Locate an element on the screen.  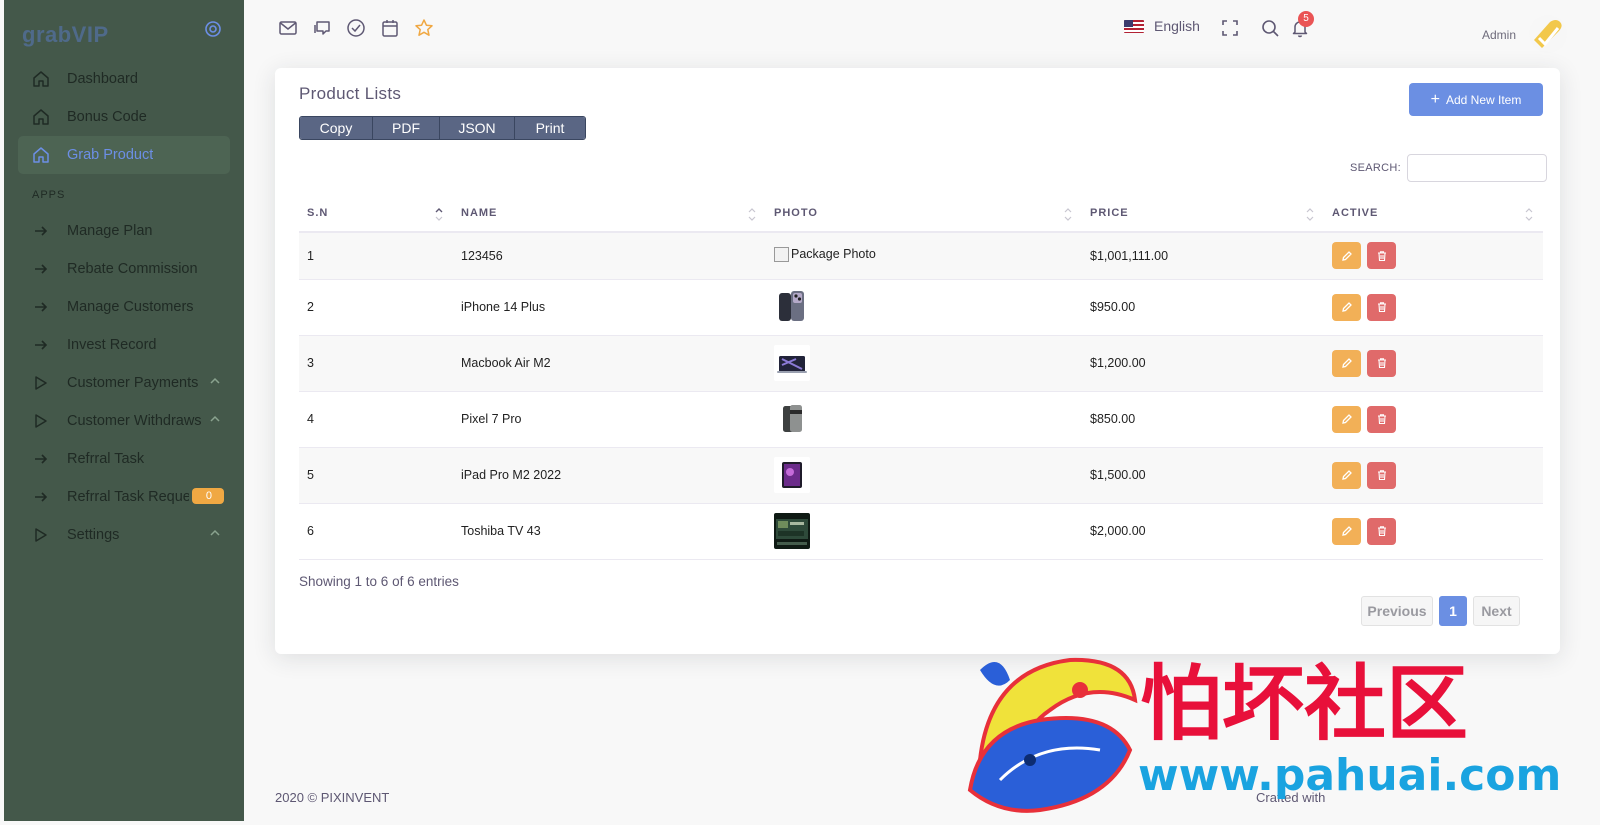
sidebar-item-rebate-commission: Rebate Commission is located at coordinates (124, 269).